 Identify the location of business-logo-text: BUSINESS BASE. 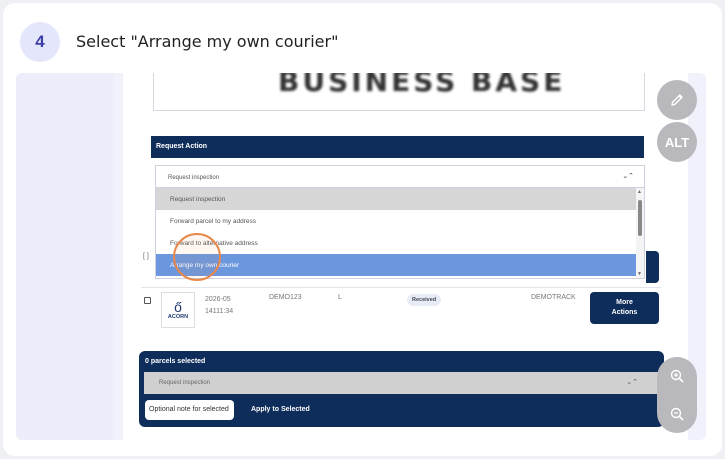
(422, 85).